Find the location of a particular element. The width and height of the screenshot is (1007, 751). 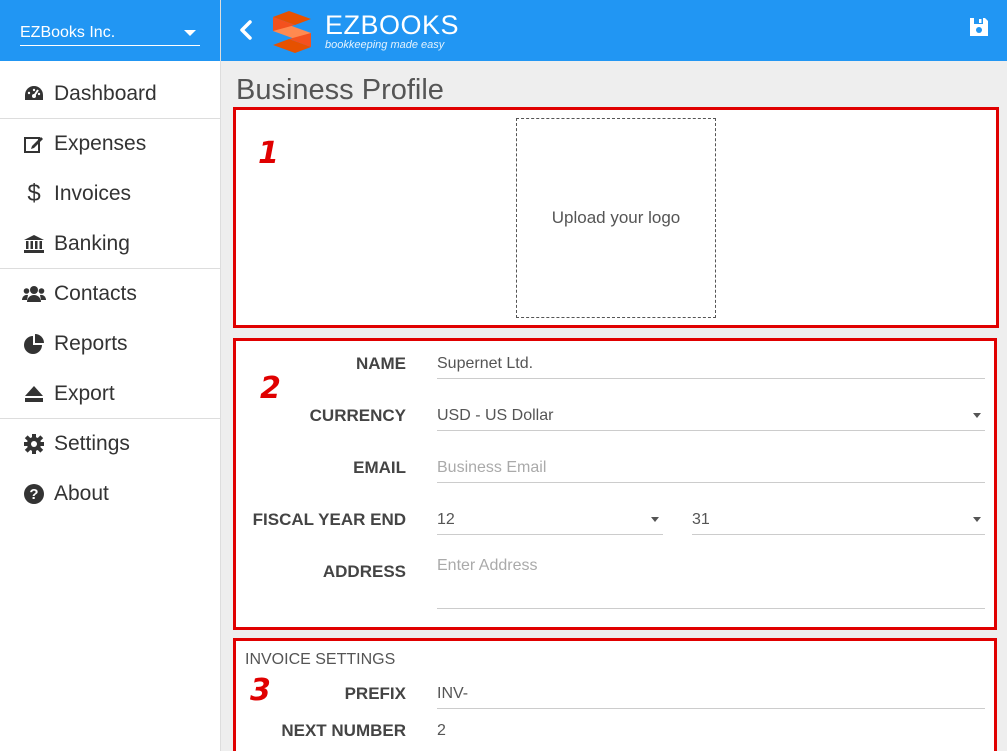

bank-icon is located at coordinates (34, 244).